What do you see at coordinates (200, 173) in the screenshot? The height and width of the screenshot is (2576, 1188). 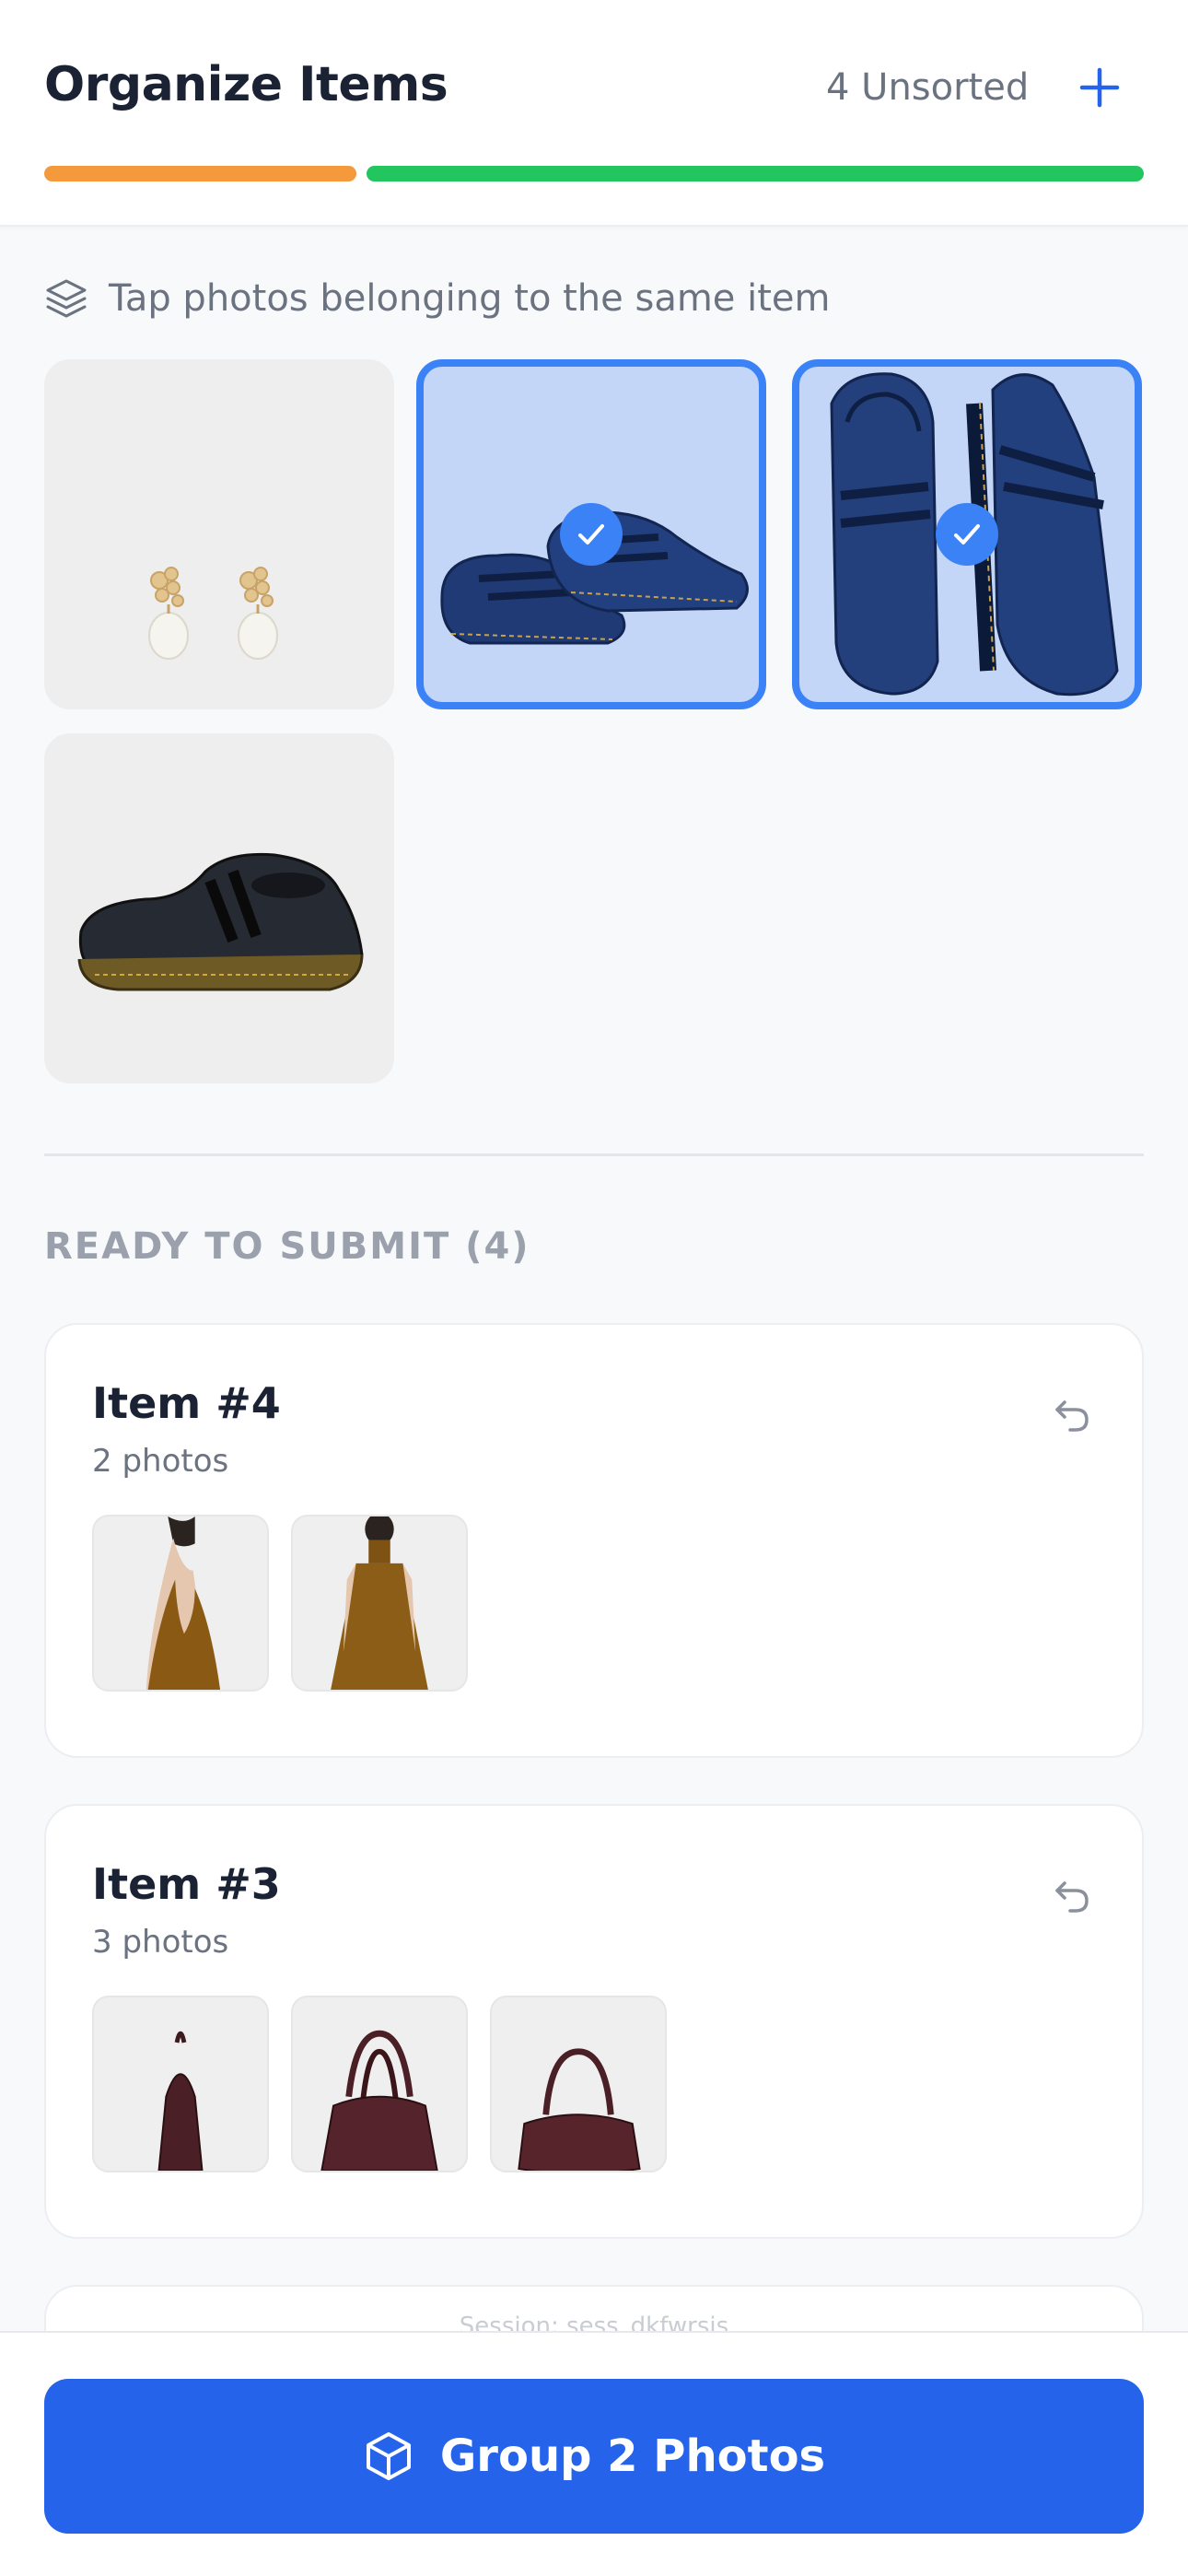 I see `progress-unsorted` at bounding box center [200, 173].